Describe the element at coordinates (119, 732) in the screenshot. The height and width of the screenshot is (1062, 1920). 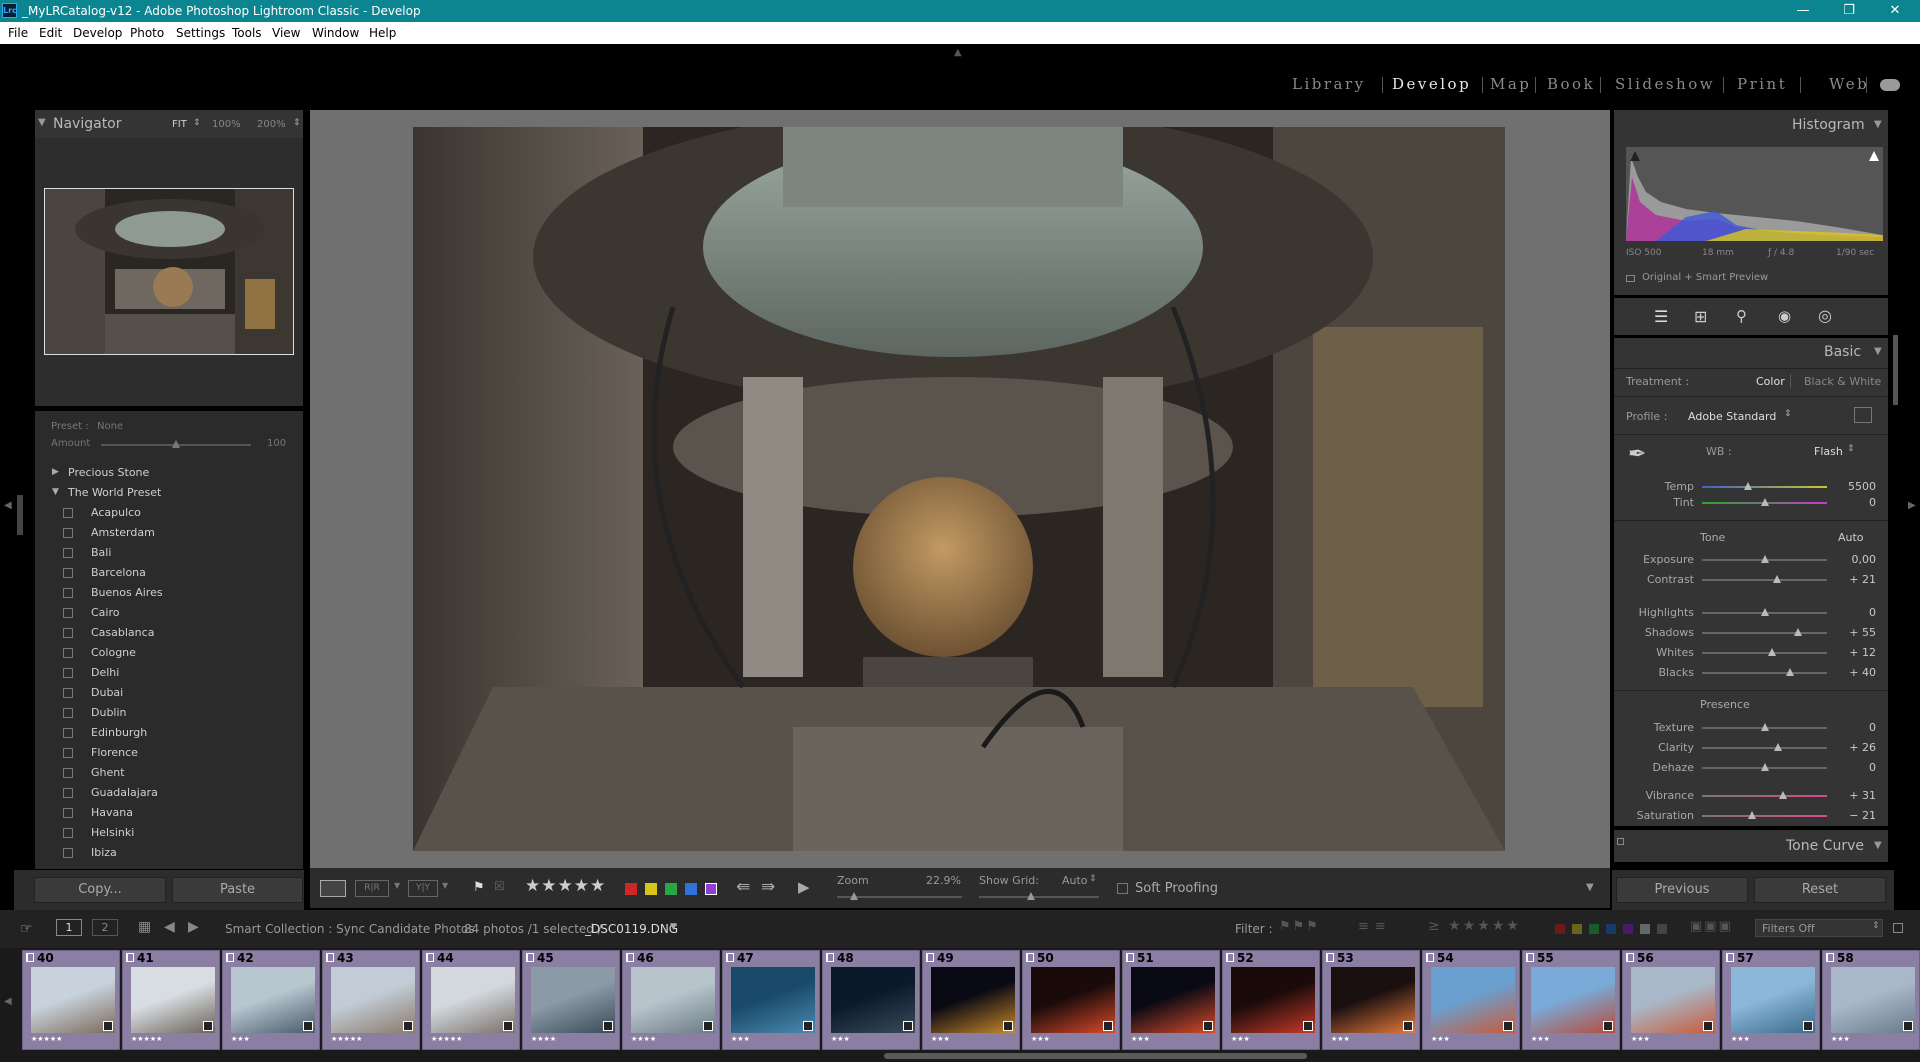
I see `preset-item: Edinburgh` at that location.